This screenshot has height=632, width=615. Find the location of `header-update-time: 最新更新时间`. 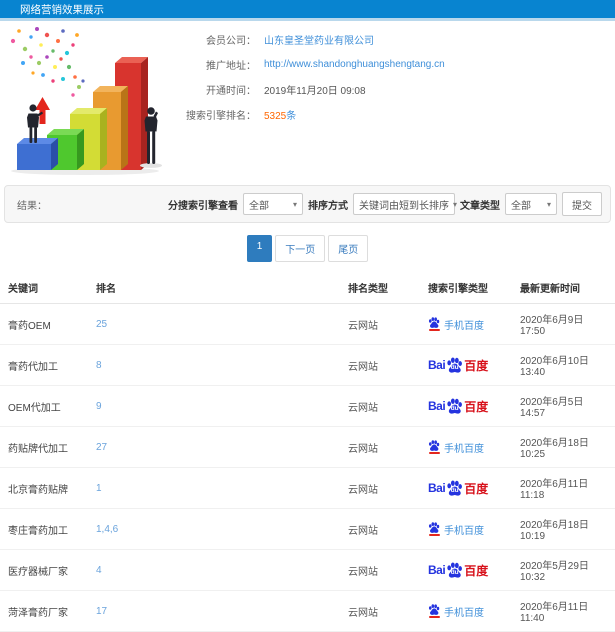

header-update-time: 最新更新时间 is located at coordinates (563, 287).